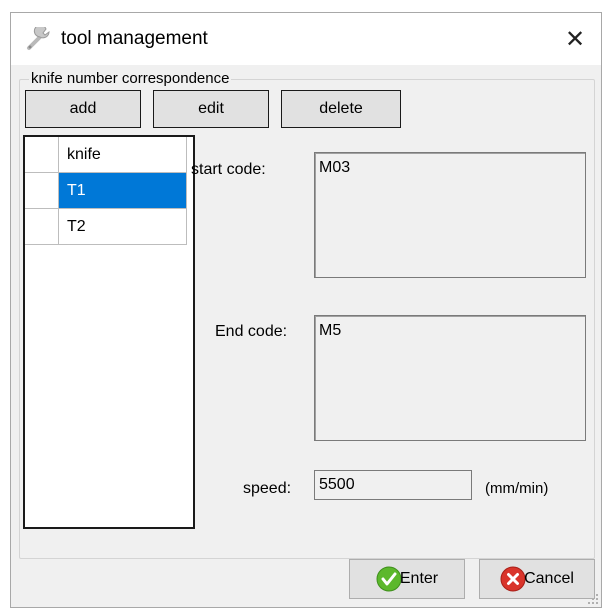  I want to click on list-header-row: knife, so click(106, 155).